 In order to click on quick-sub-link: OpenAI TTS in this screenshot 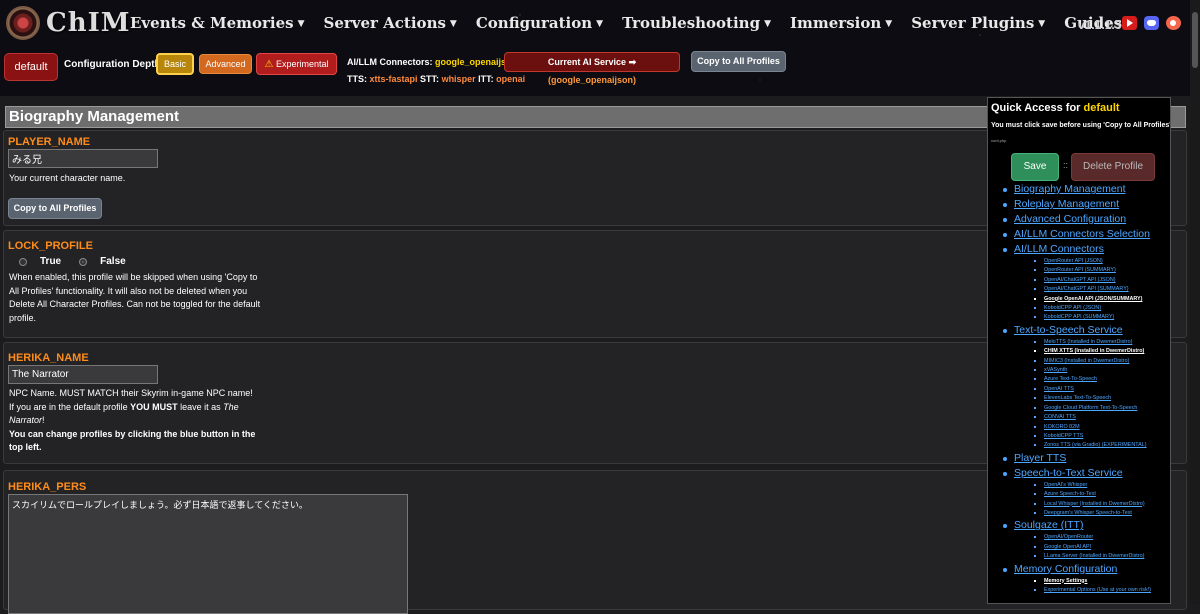, I will do `click(1079, 389)`.